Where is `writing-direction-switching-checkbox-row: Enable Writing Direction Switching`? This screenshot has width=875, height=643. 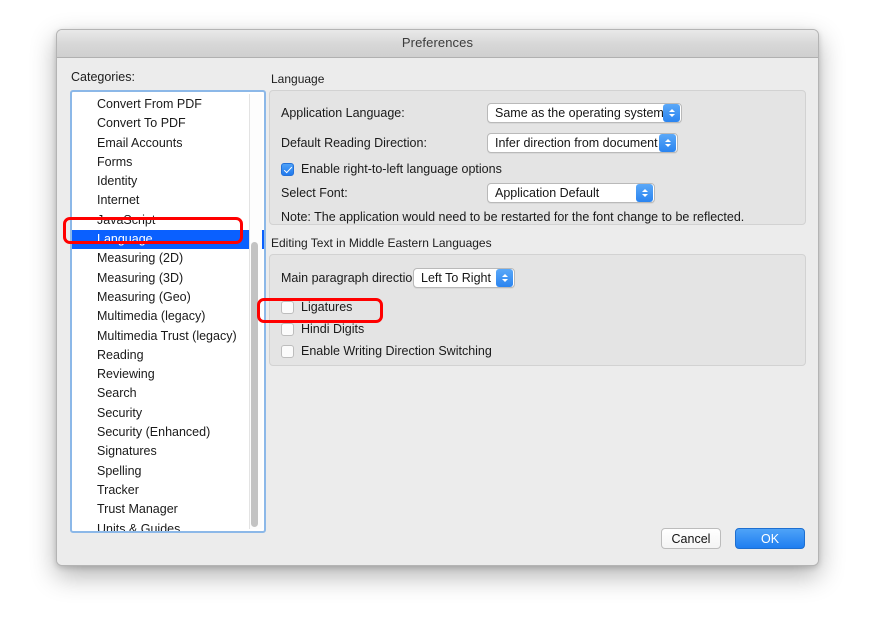 writing-direction-switching-checkbox-row: Enable Writing Direction Switching is located at coordinates (386, 351).